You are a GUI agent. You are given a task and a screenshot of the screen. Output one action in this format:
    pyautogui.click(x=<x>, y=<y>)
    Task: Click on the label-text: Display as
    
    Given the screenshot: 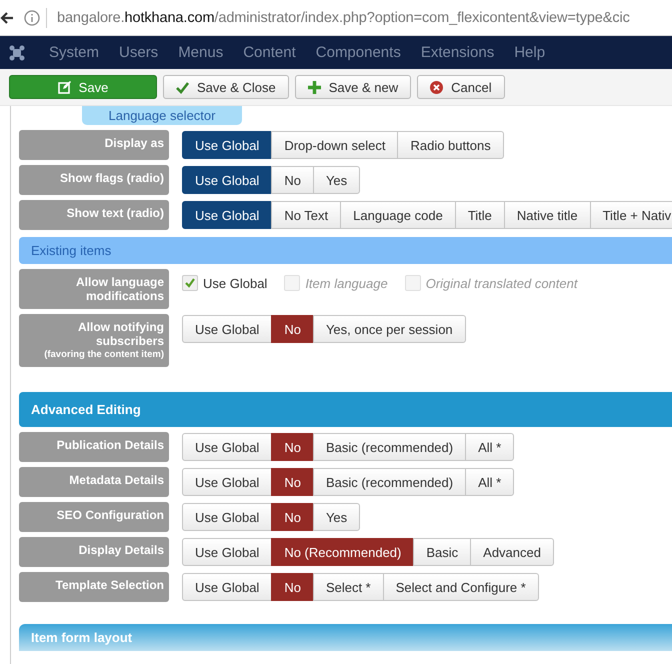 What is the action you would take?
    pyautogui.click(x=134, y=143)
    